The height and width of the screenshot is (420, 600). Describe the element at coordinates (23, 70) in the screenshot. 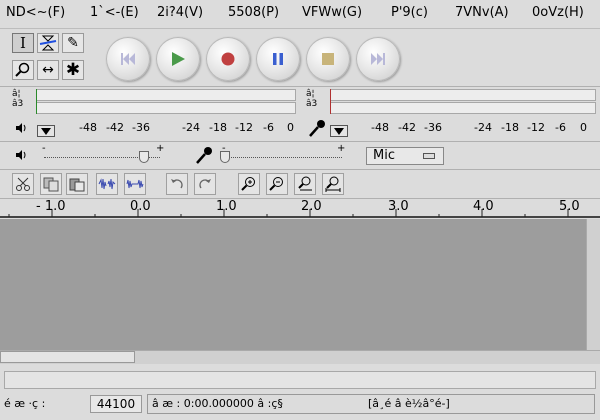

I see `zoom-tool` at that location.